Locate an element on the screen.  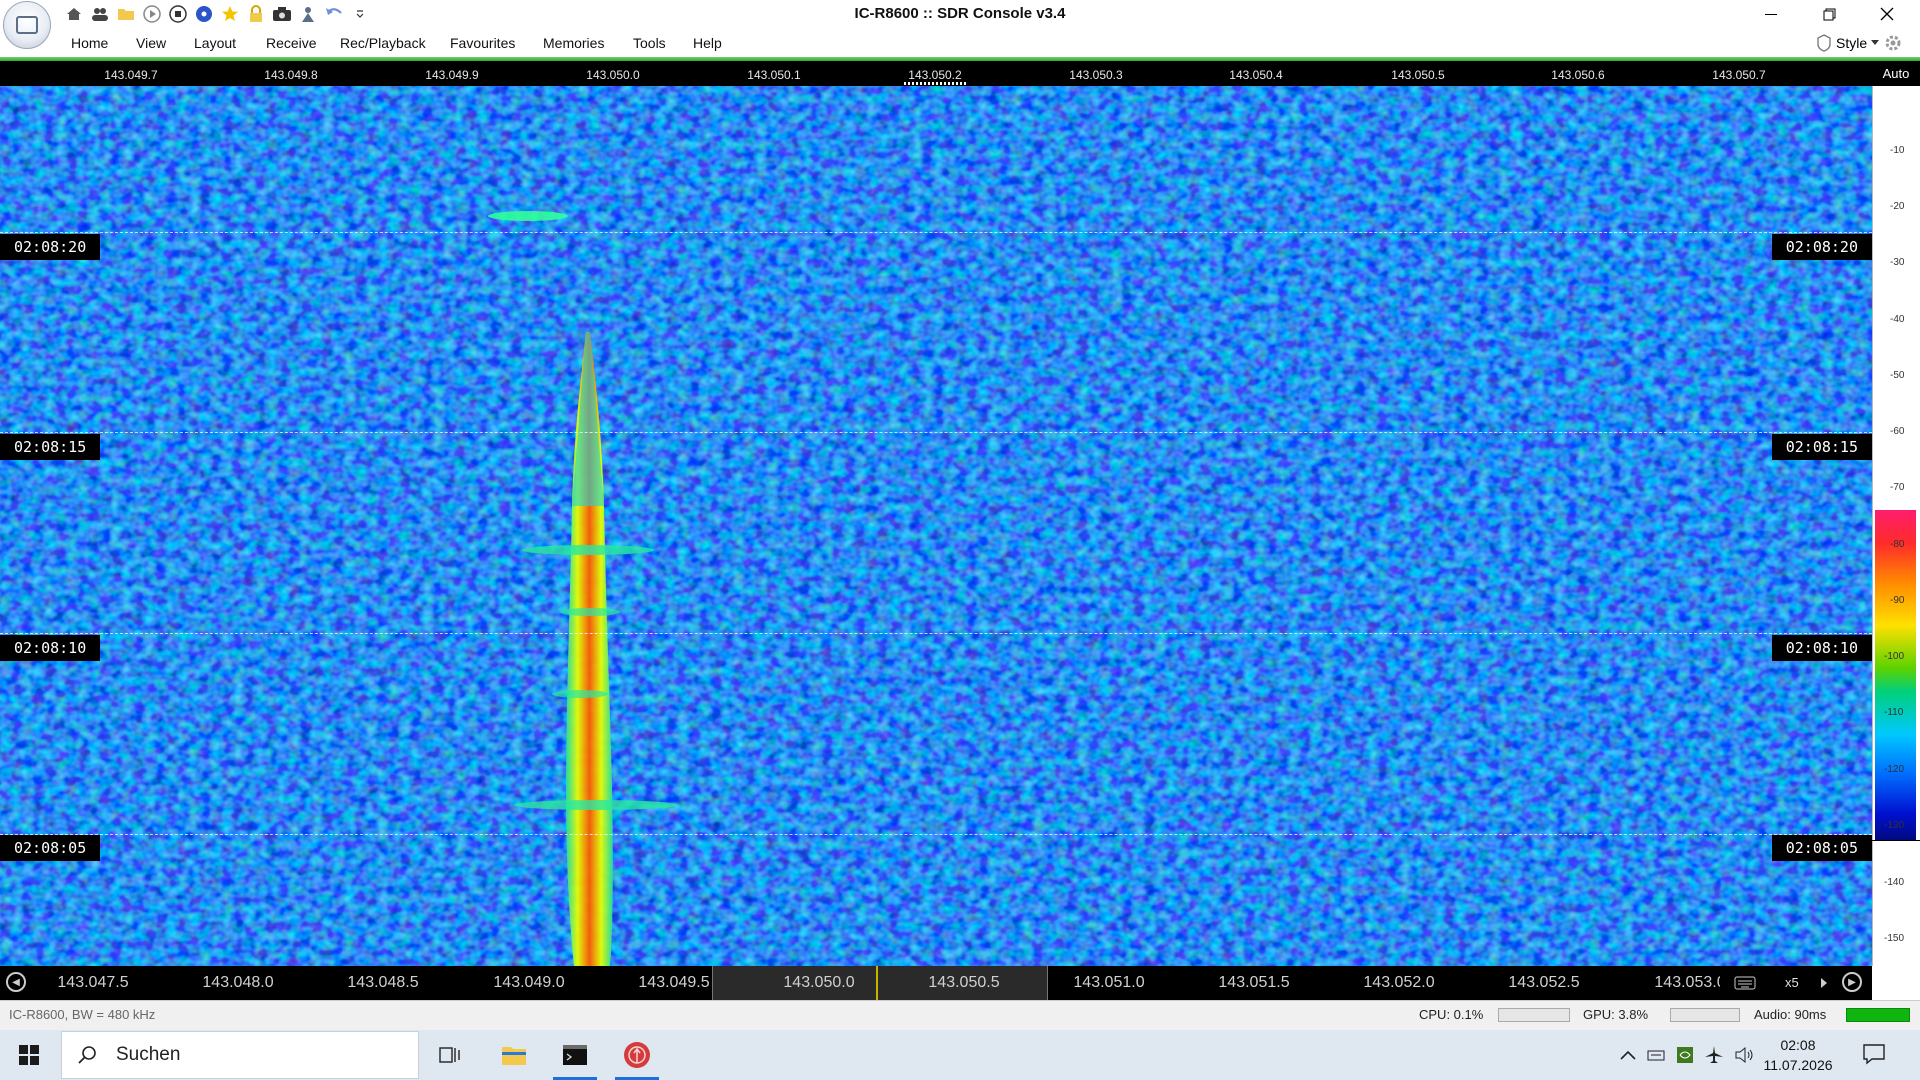
time-label-left: 02:08:20 is located at coordinates (50, 247).